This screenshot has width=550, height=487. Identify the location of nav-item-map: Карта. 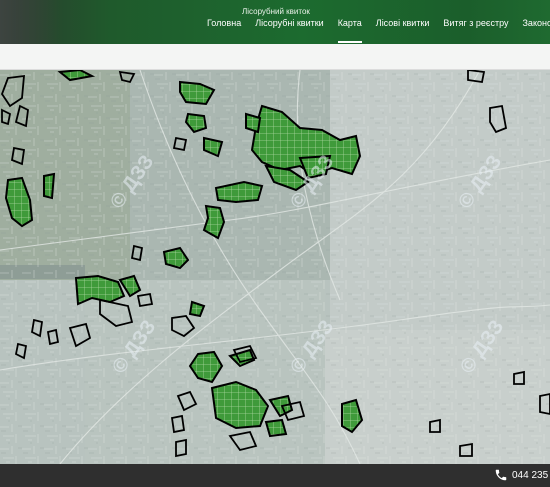
(350, 29).